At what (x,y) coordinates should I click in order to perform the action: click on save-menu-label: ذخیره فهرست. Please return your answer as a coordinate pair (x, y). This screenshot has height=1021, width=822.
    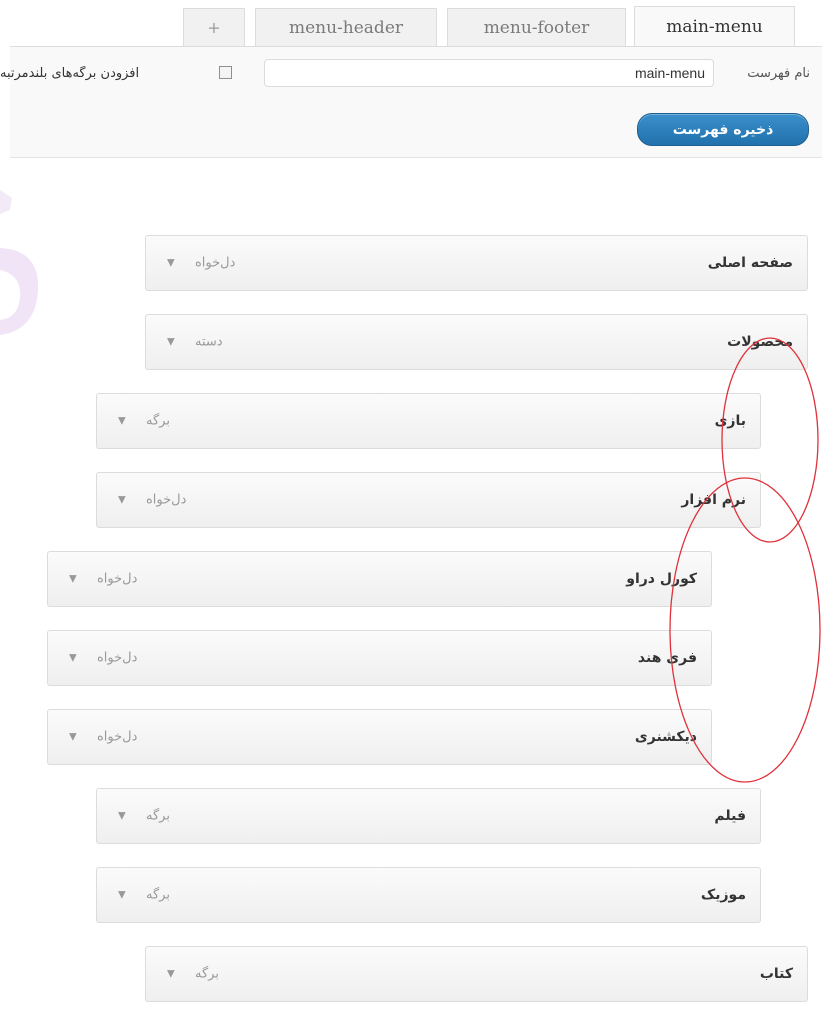
    Looking at the image, I should click on (723, 129).